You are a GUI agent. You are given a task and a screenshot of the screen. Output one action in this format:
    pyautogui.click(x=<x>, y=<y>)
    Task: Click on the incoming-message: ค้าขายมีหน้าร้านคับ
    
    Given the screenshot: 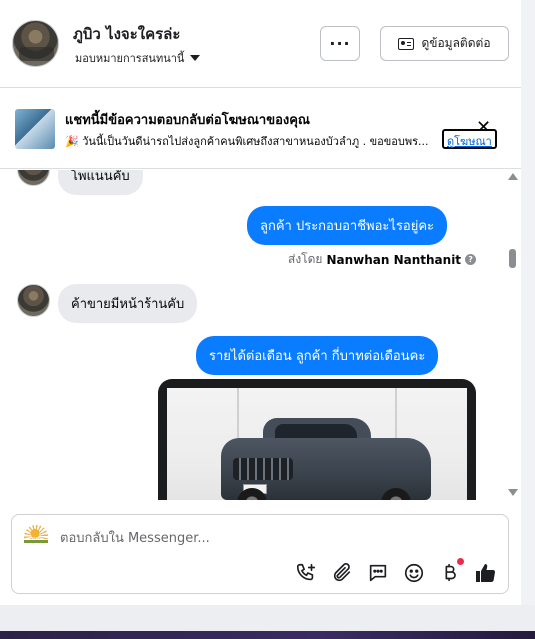 What is the action you would take?
    pyautogui.click(x=128, y=303)
    